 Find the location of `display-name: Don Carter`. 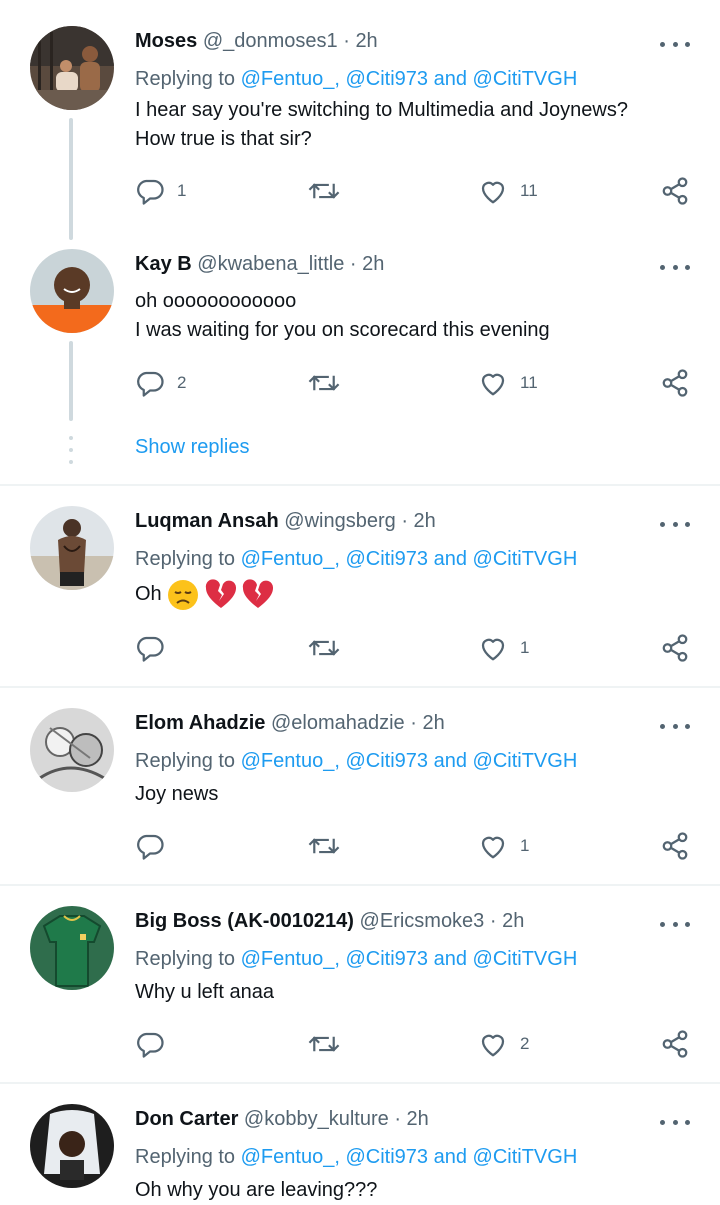

display-name: Don Carter is located at coordinates (186, 1119).